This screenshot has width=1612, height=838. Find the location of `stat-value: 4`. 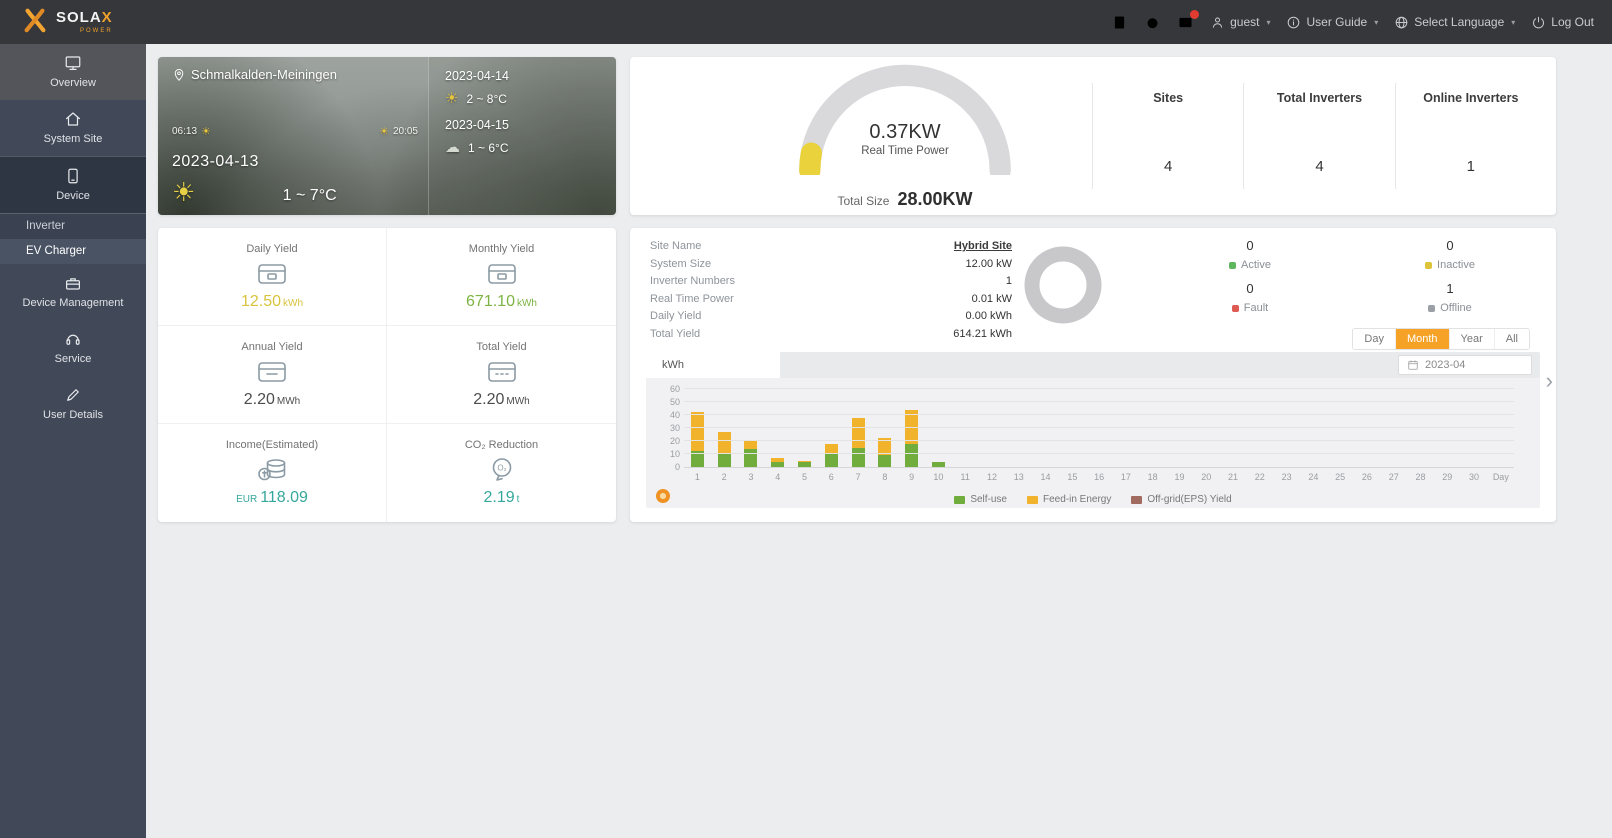

stat-value: 4 is located at coordinates (1319, 166).